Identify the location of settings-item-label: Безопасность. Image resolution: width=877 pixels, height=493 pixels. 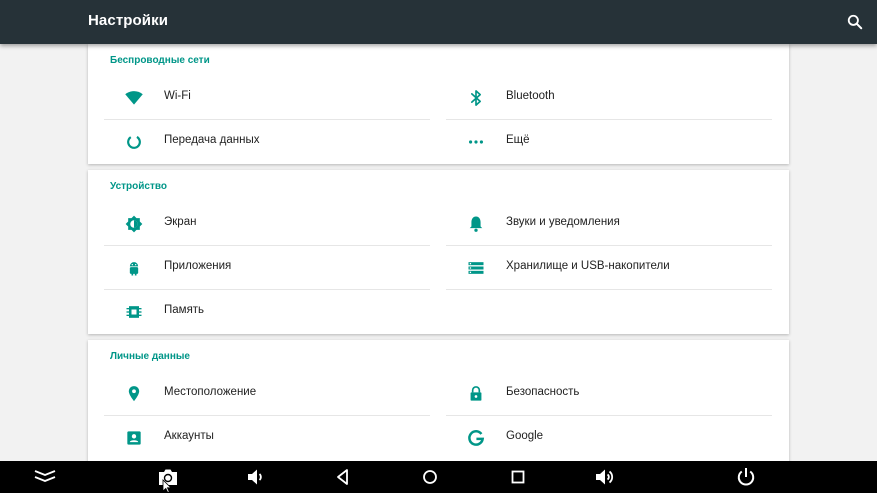
(543, 392).